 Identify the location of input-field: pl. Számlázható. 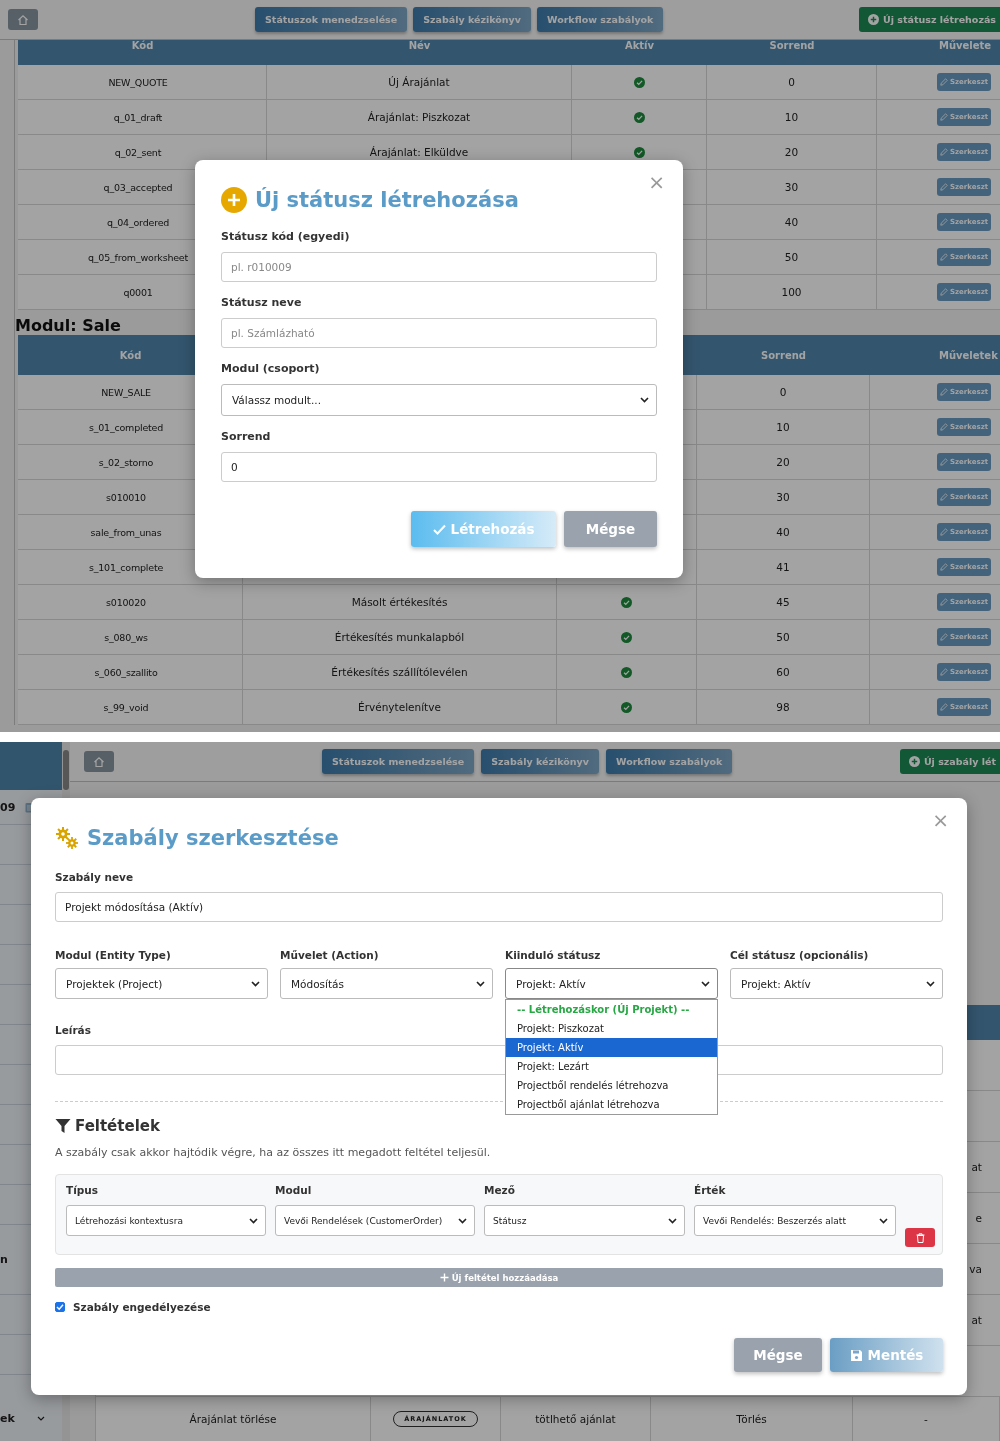
(439, 333).